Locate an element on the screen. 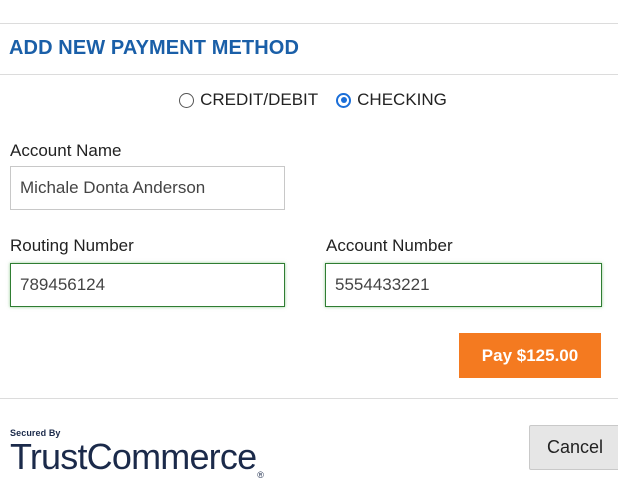  registered-mark: ® is located at coordinates (260, 475).